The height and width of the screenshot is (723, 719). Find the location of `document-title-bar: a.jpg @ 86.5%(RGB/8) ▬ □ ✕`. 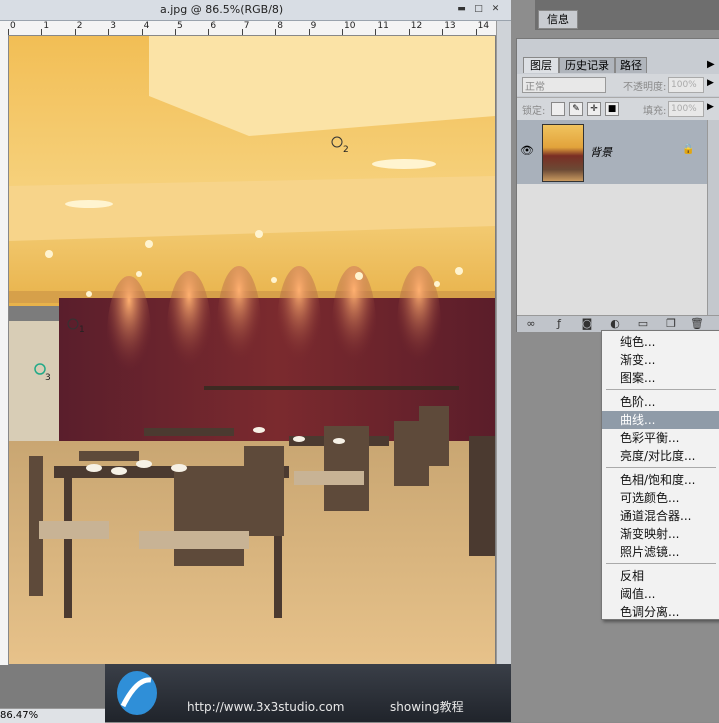

document-title-bar: a.jpg @ 86.5%(RGB/8) ▬ □ ✕ is located at coordinates (255, 10).